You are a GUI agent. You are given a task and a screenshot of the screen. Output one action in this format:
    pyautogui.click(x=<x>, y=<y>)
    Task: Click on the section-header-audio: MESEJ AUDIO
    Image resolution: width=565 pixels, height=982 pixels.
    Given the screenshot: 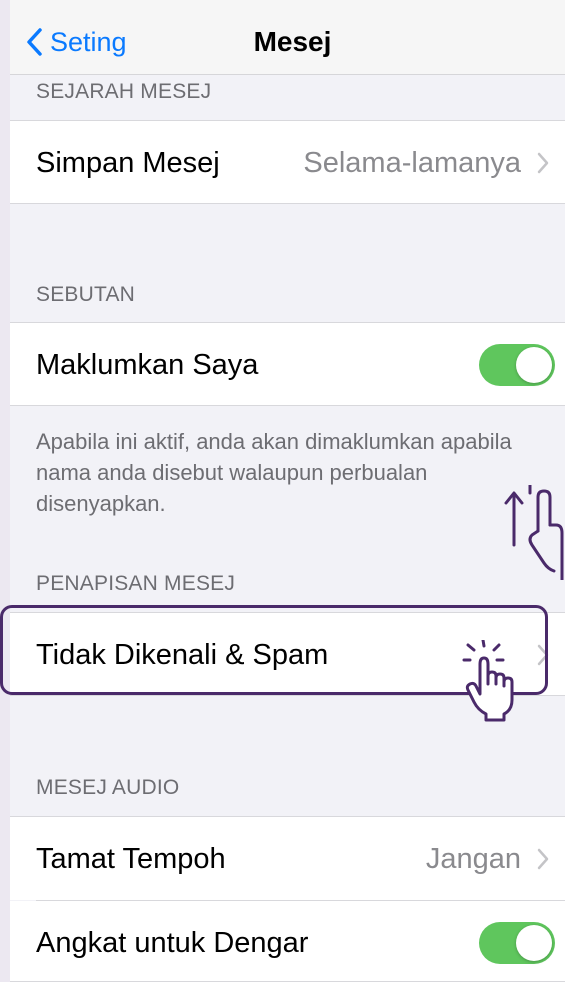 What is the action you would take?
    pyautogui.click(x=108, y=787)
    